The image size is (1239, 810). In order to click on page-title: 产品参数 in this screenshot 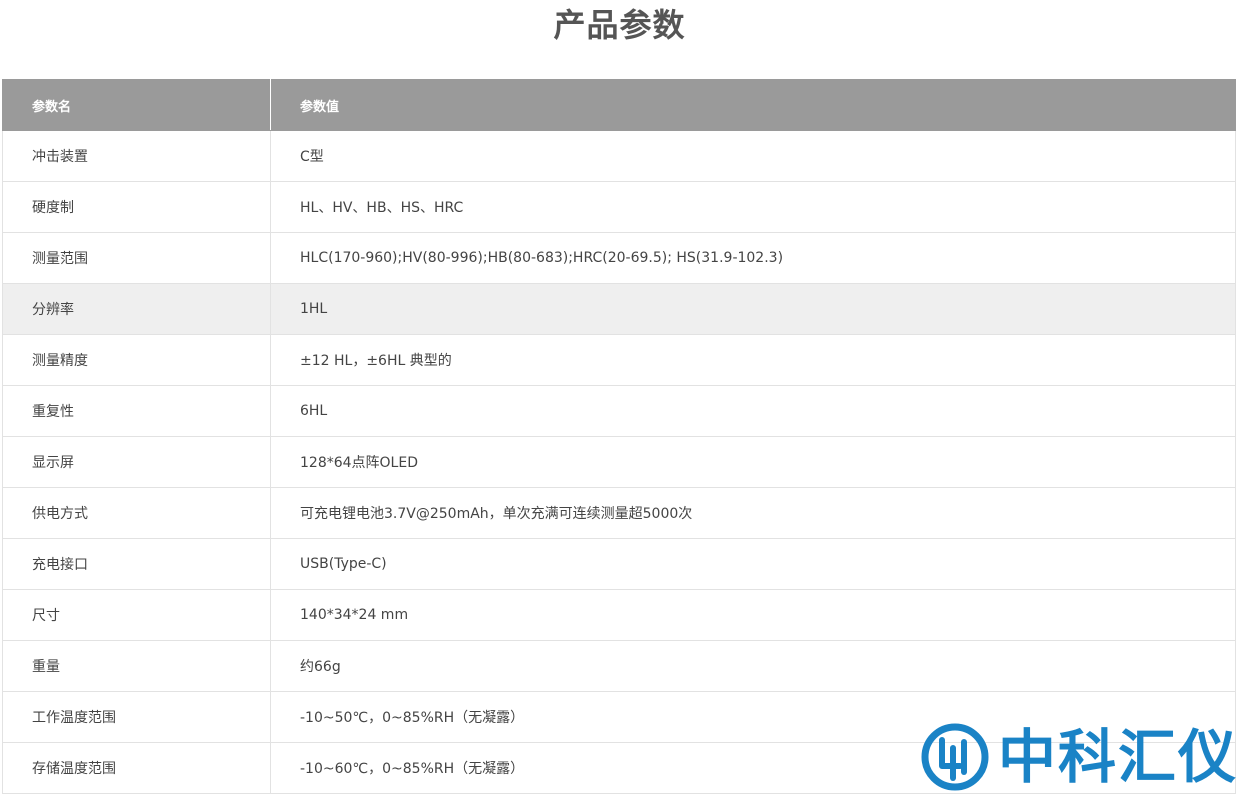, I will do `click(619, 25)`.